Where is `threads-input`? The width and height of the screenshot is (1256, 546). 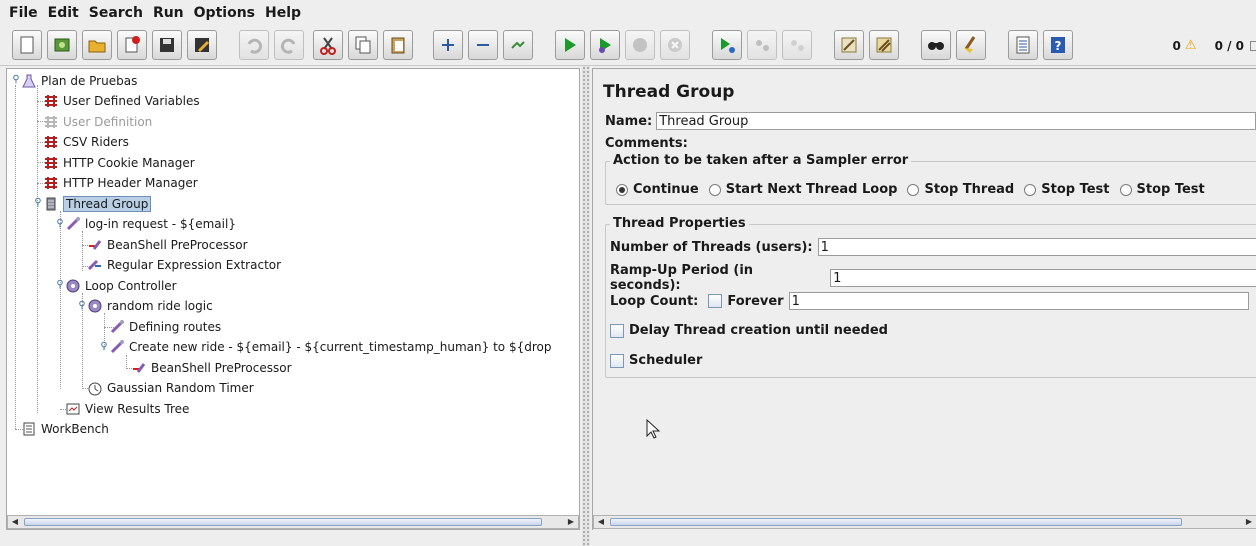 threads-input is located at coordinates (1036, 247).